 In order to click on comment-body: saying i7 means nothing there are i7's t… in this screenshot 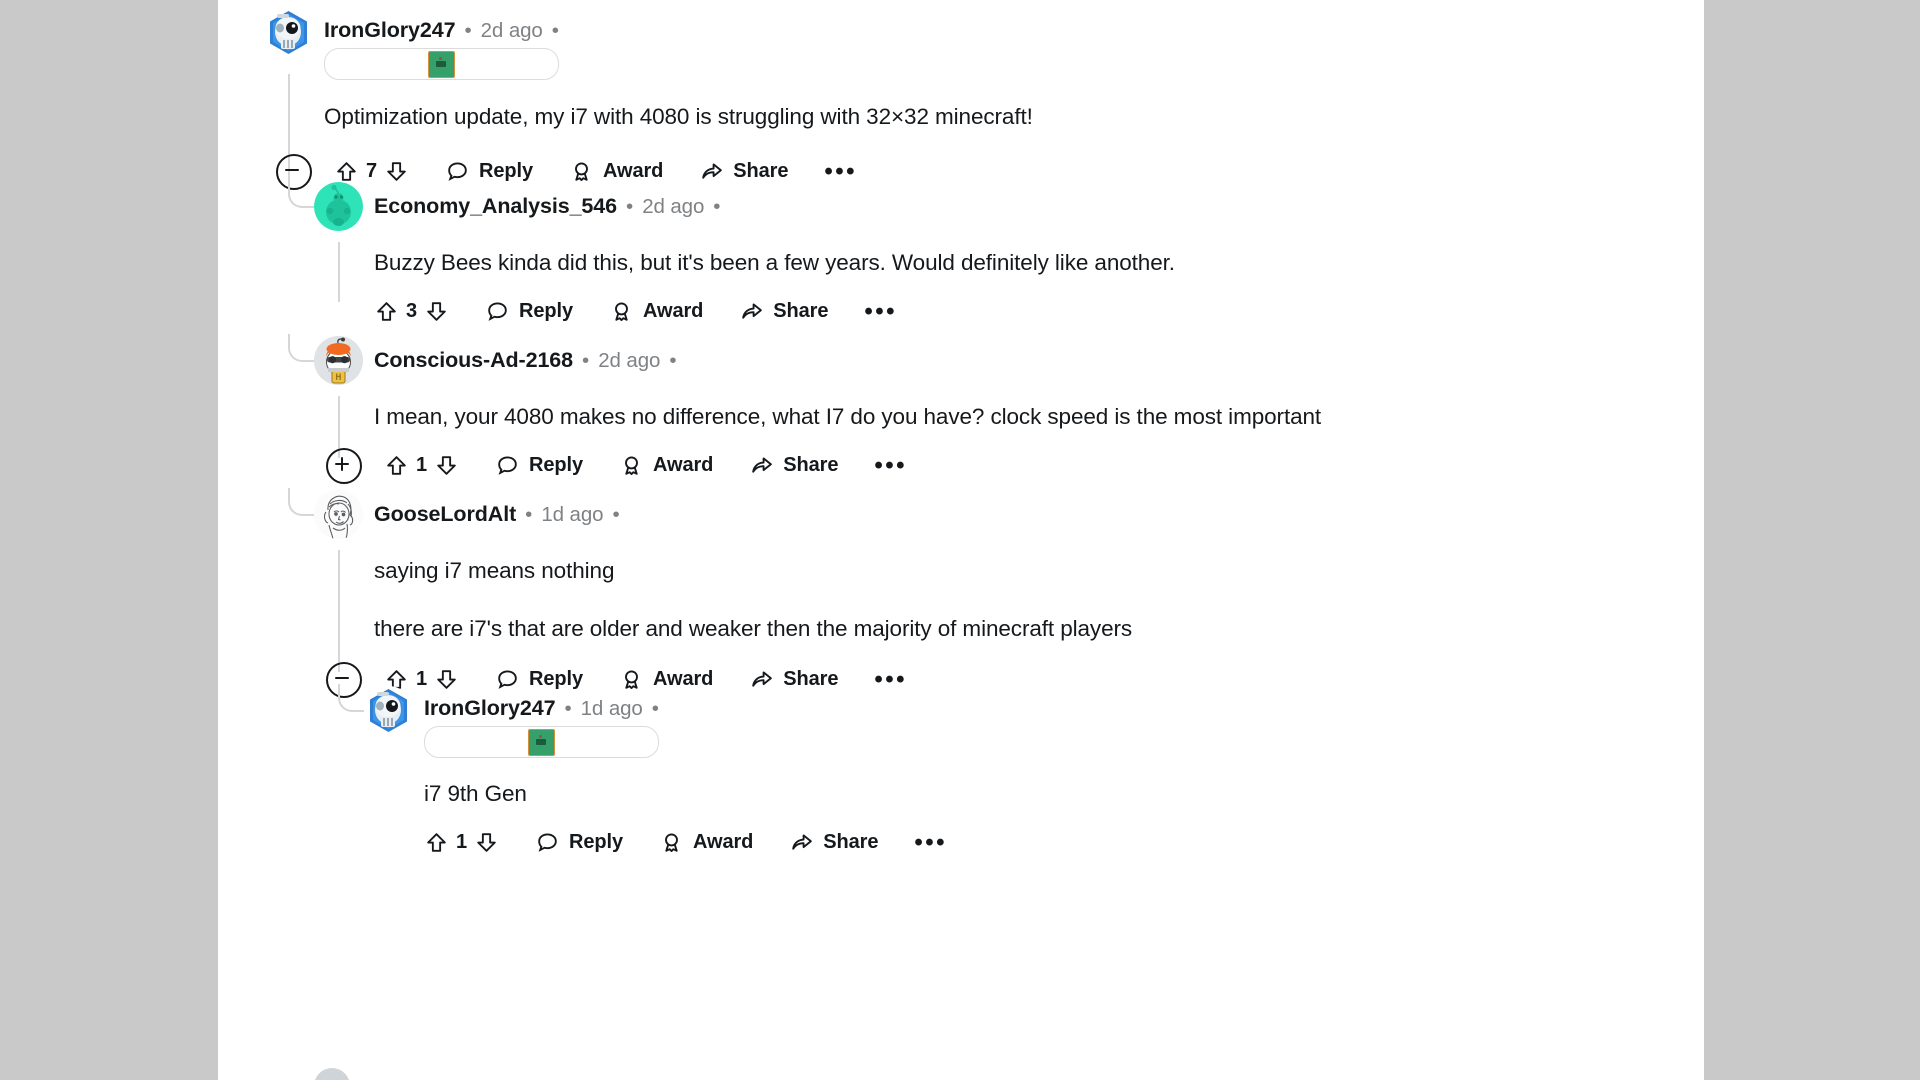, I will do `click(1024, 600)`.